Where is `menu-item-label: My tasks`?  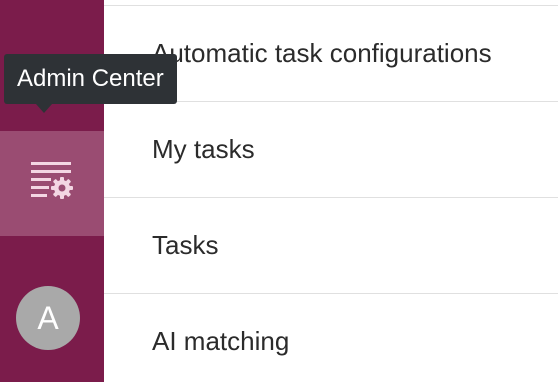 menu-item-label: My tasks is located at coordinates (203, 149).